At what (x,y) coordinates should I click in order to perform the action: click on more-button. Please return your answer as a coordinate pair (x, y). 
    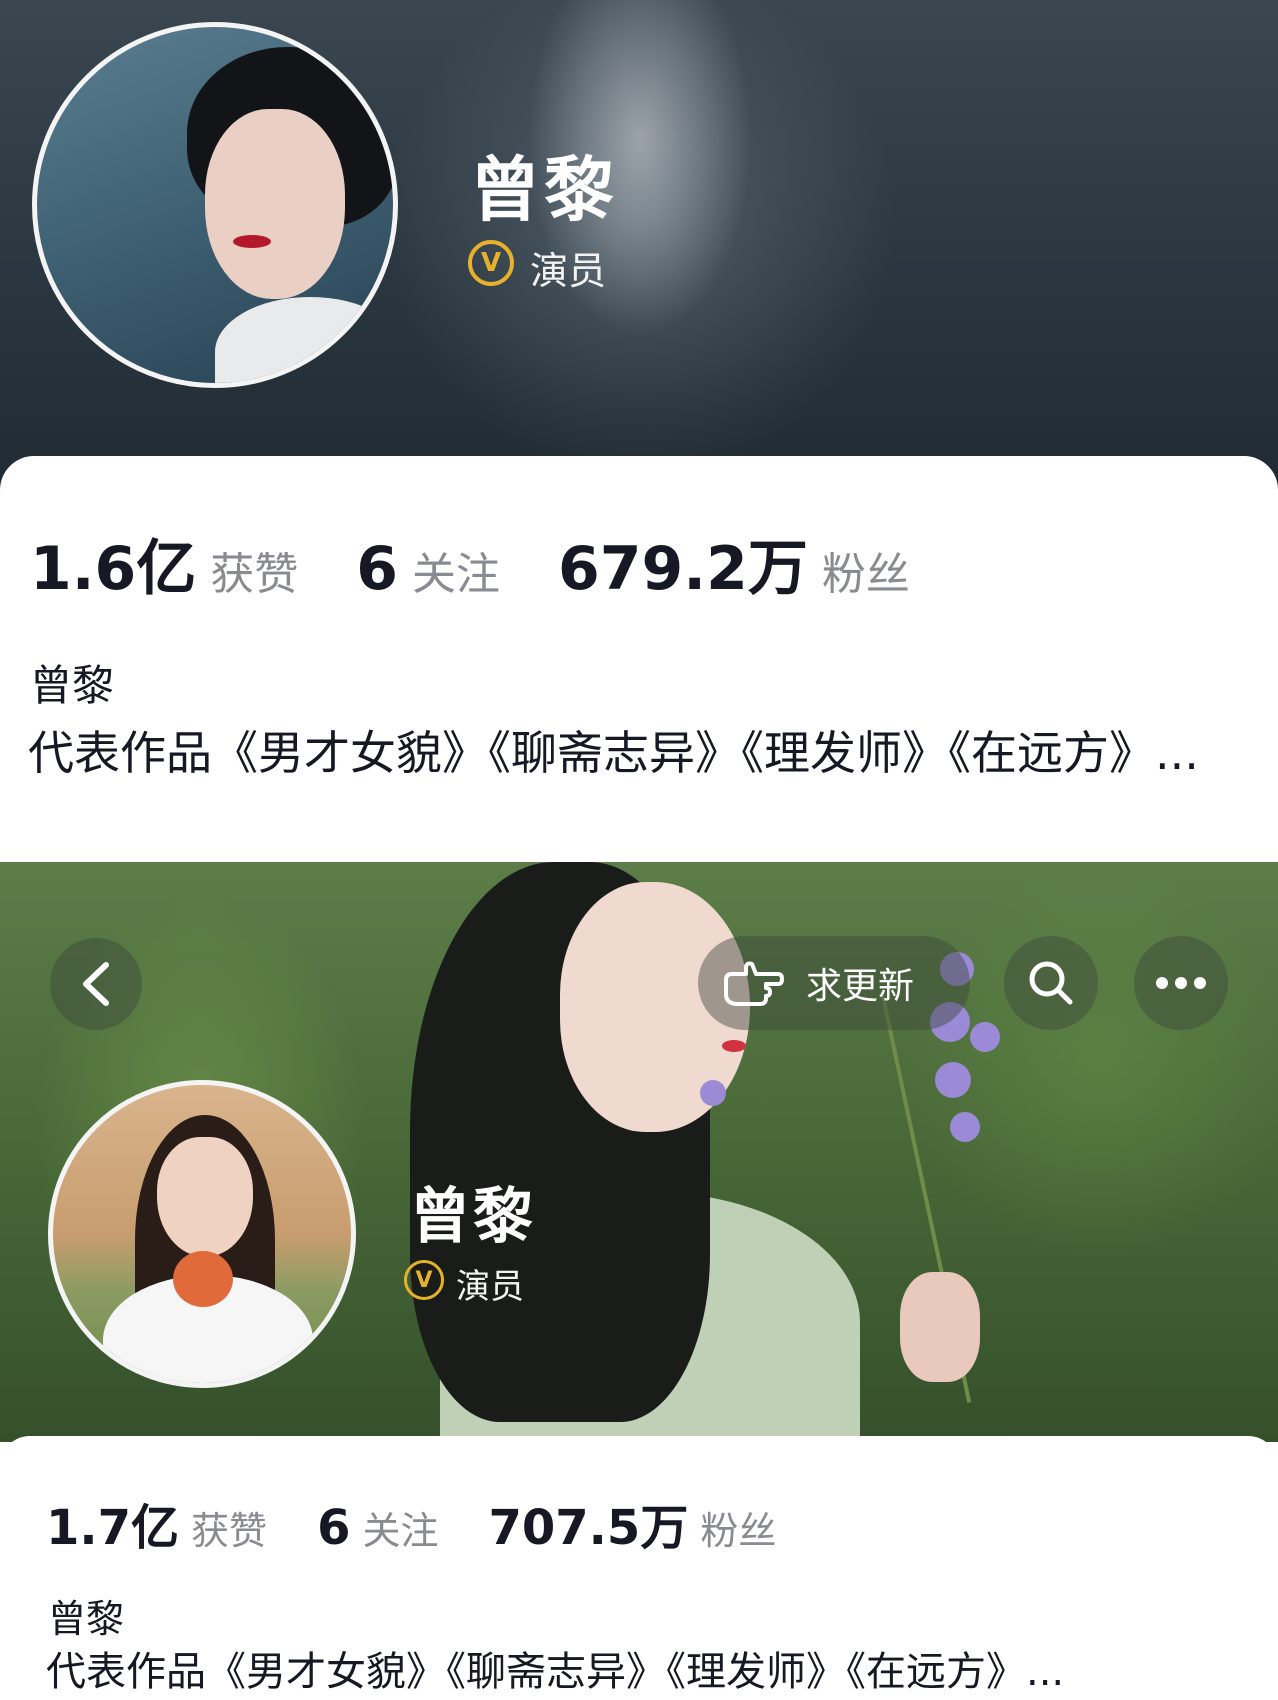
    Looking at the image, I should click on (1181, 983).